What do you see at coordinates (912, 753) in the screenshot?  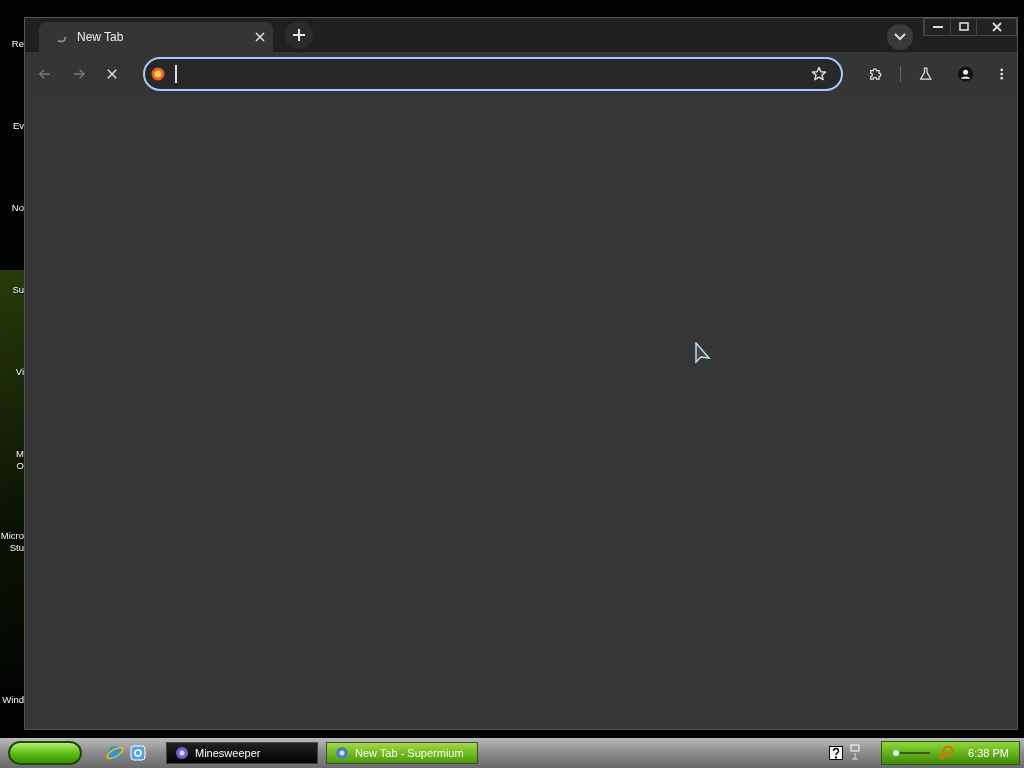 I see `tray-icon` at bounding box center [912, 753].